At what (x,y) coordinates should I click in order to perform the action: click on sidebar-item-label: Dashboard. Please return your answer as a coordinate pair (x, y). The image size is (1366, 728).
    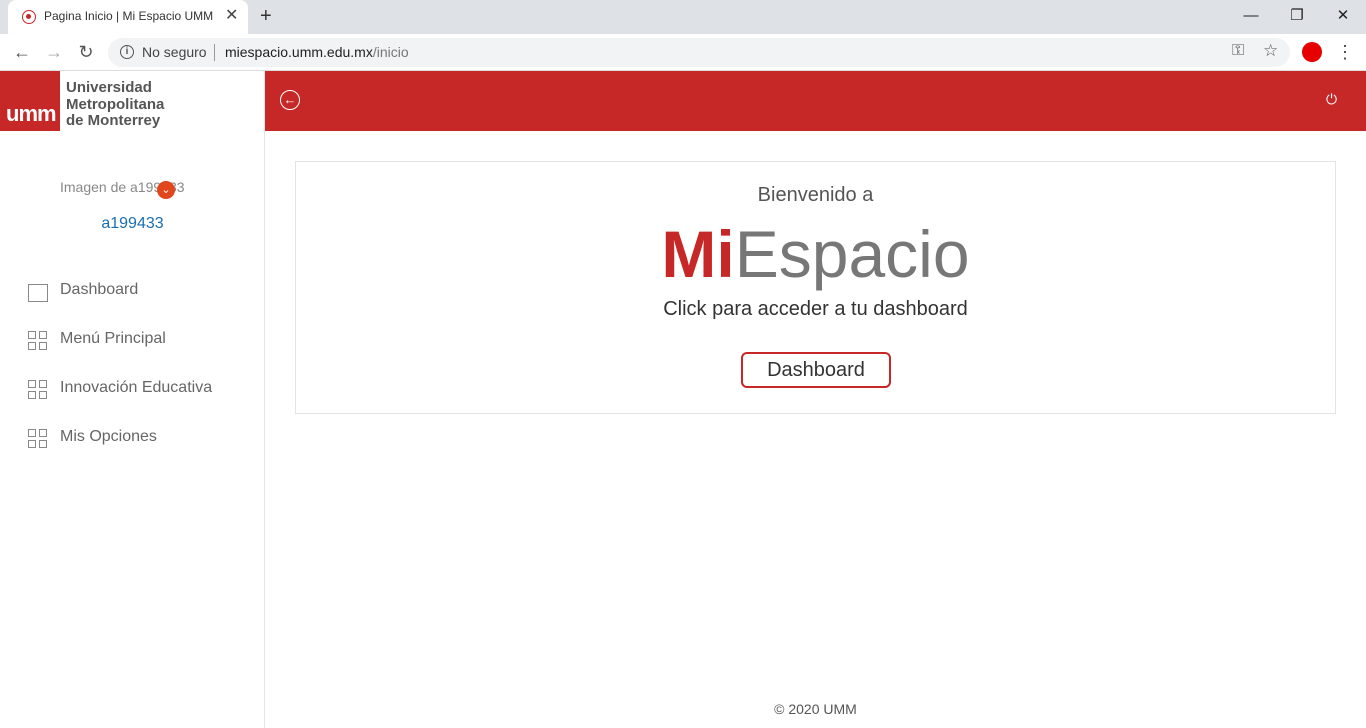
    Looking at the image, I should click on (99, 289).